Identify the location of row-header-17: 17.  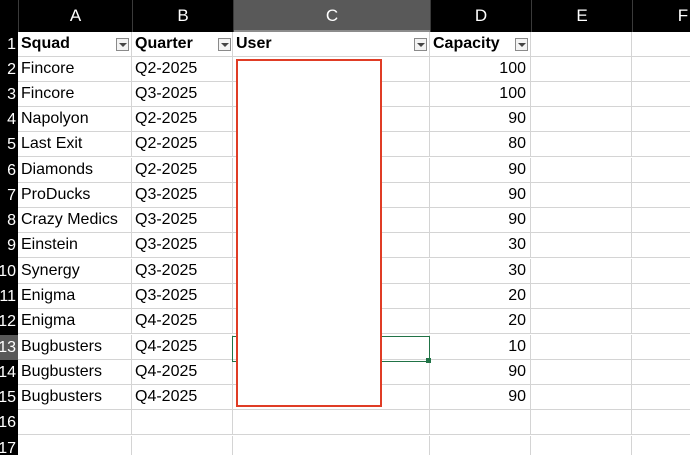
(9, 445).